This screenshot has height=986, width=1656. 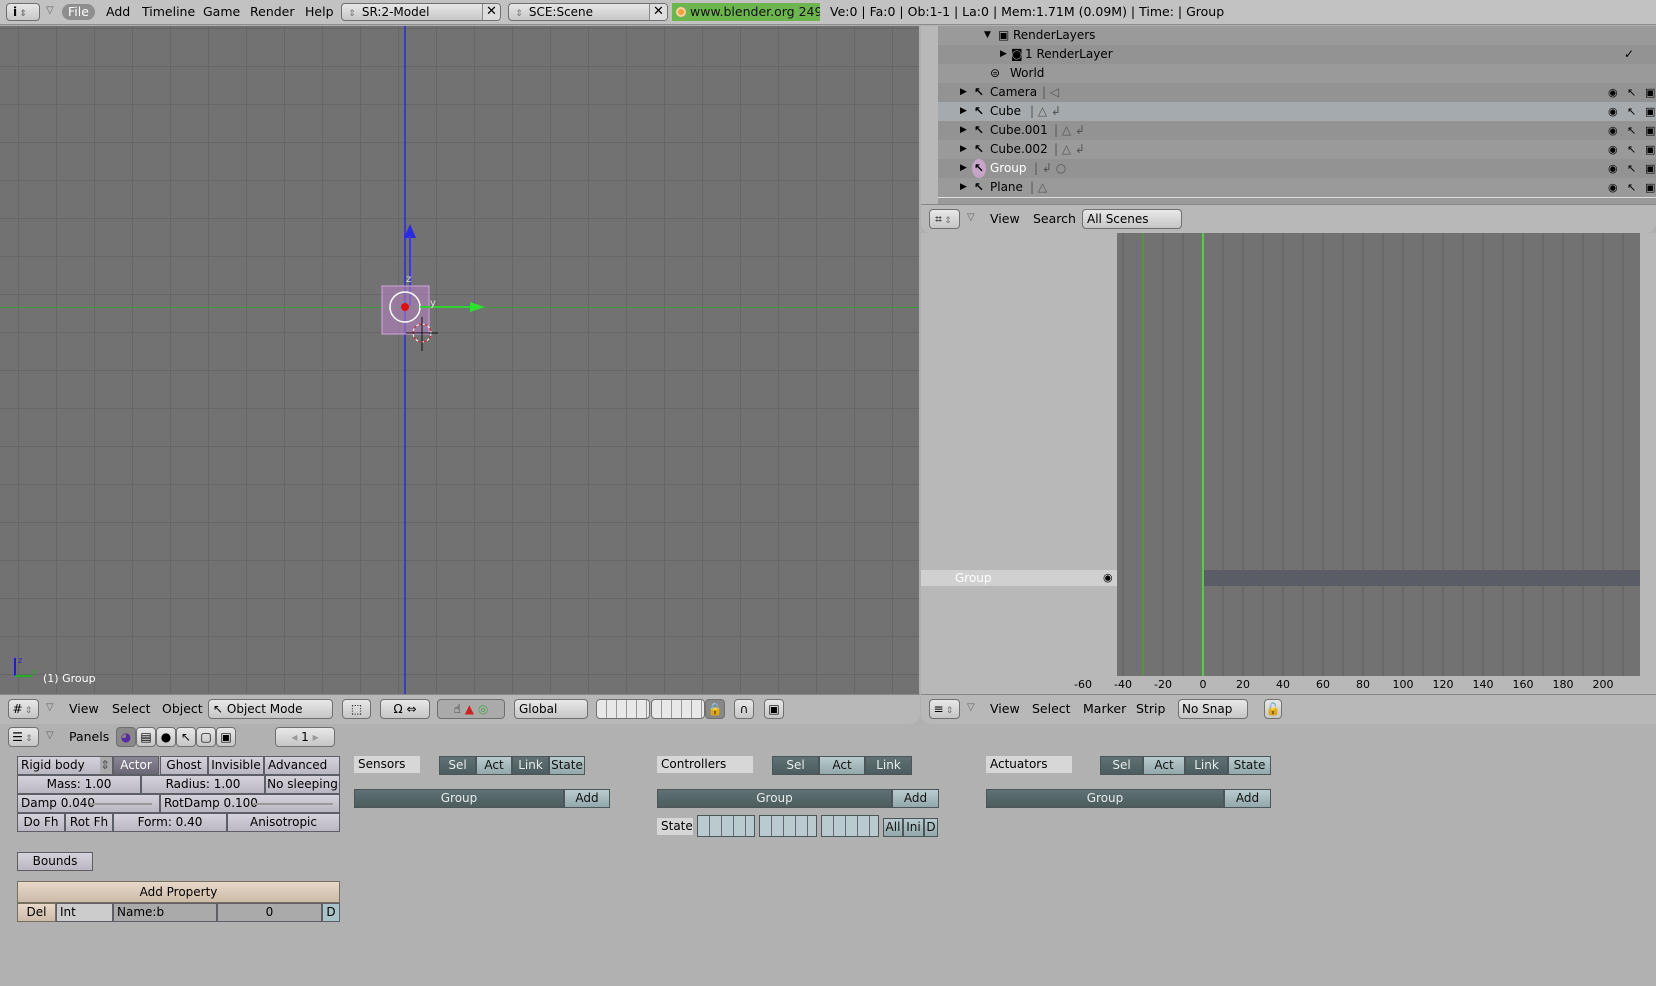 What do you see at coordinates (1421, 578) in the screenshot?
I see `nla-strip-row` at bounding box center [1421, 578].